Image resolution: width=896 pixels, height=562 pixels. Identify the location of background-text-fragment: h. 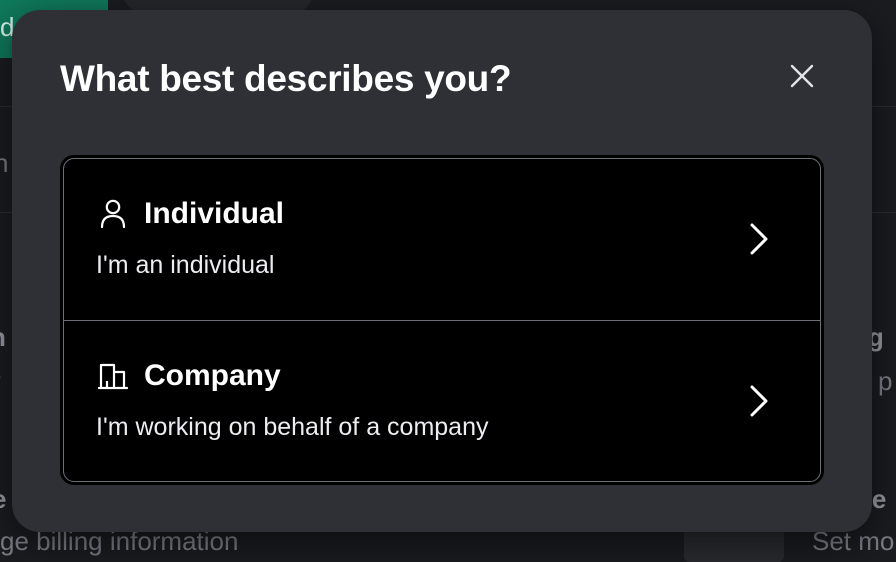
(4, 163).